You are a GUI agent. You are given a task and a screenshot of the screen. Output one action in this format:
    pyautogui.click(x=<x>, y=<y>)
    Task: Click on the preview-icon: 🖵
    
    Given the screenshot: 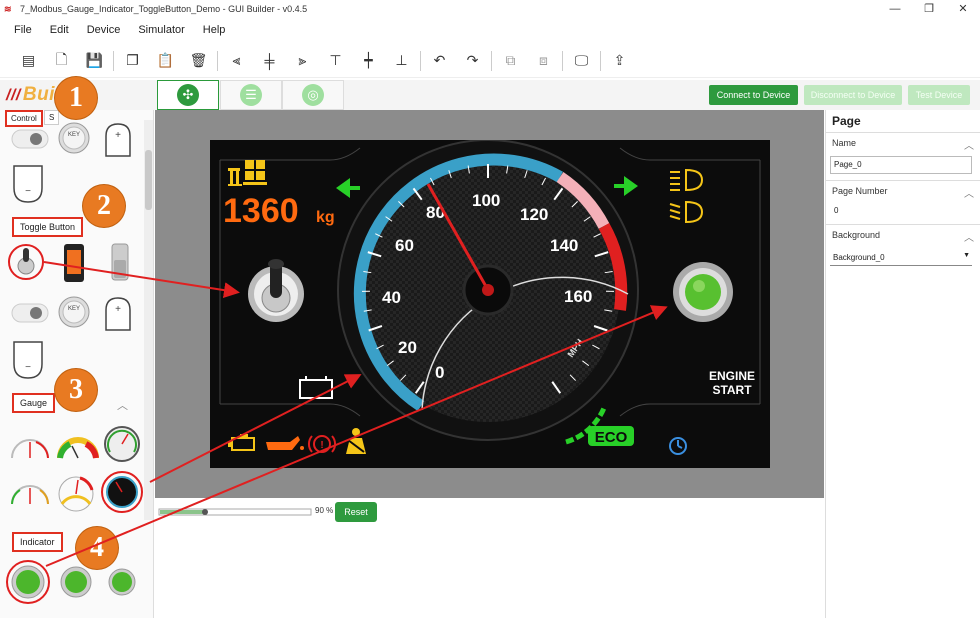 What is the action you would take?
    pyautogui.click(x=581, y=61)
    